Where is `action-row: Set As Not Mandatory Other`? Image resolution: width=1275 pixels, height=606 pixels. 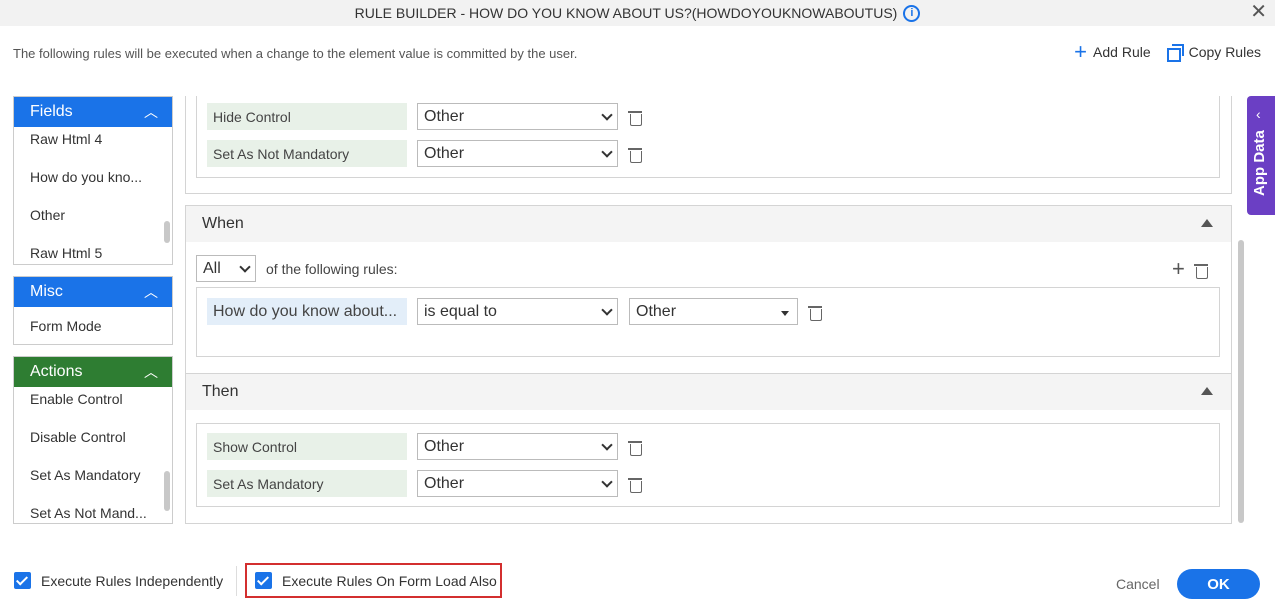 action-row: Set As Not Mandatory Other is located at coordinates (424, 153).